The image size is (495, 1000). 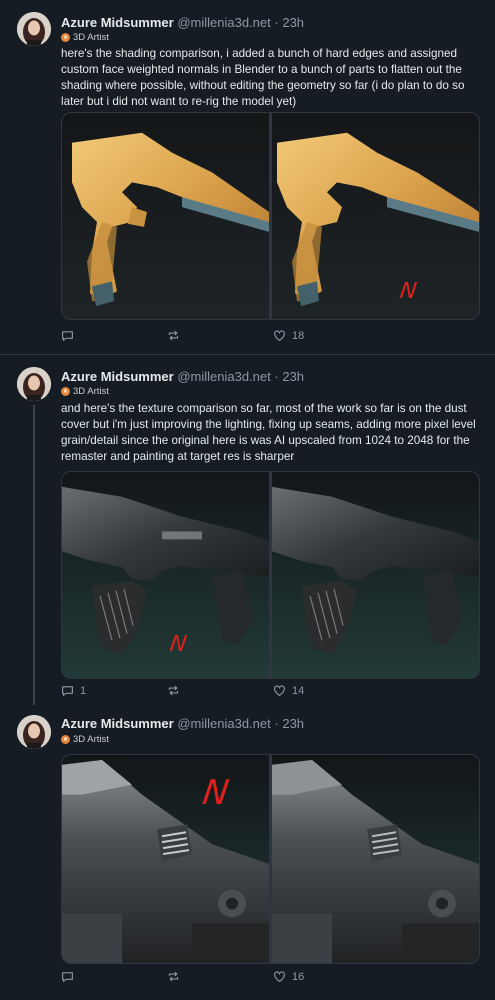 I want to click on like-button: 16, so click(x=288, y=976).